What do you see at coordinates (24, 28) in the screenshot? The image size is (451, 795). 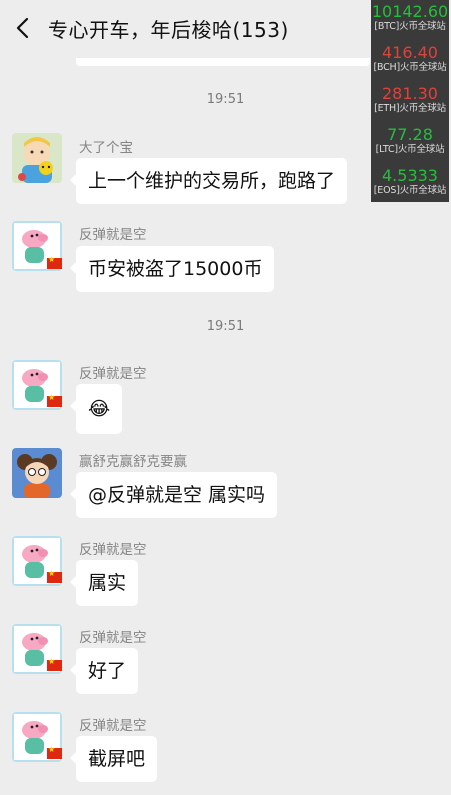 I see `back-arrow-icon` at bounding box center [24, 28].